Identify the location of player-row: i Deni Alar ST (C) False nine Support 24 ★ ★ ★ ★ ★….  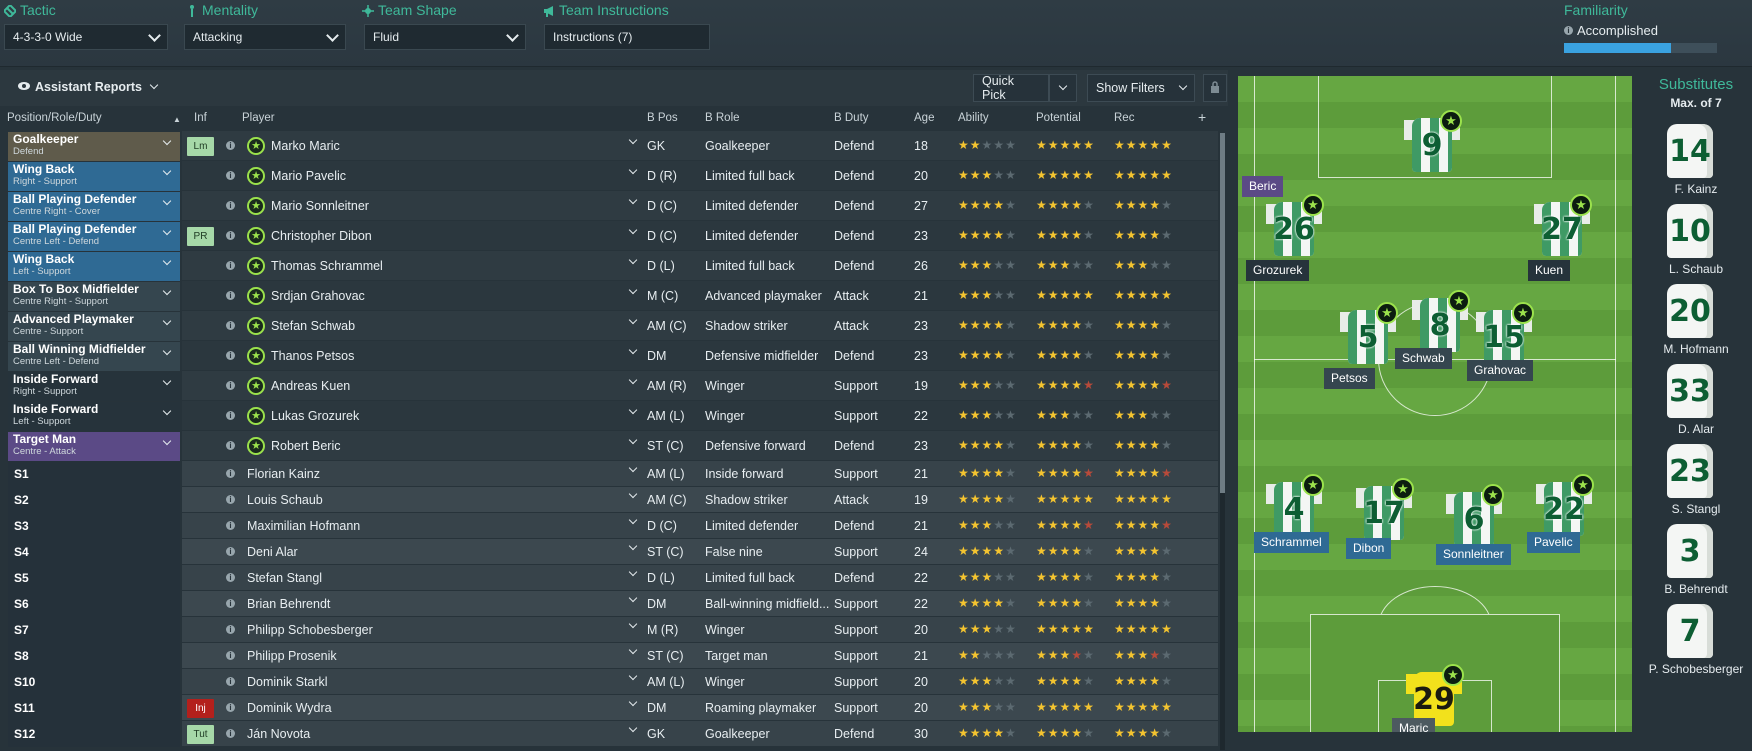
(700, 551).